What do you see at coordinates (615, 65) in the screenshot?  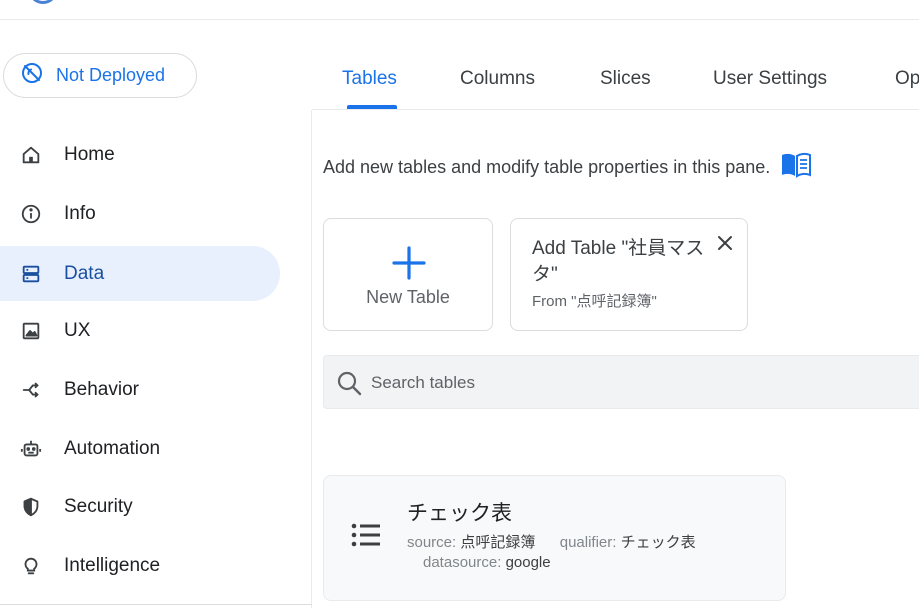 I see `tab-bar: Tables Columns Slices User Settings Op` at bounding box center [615, 65].